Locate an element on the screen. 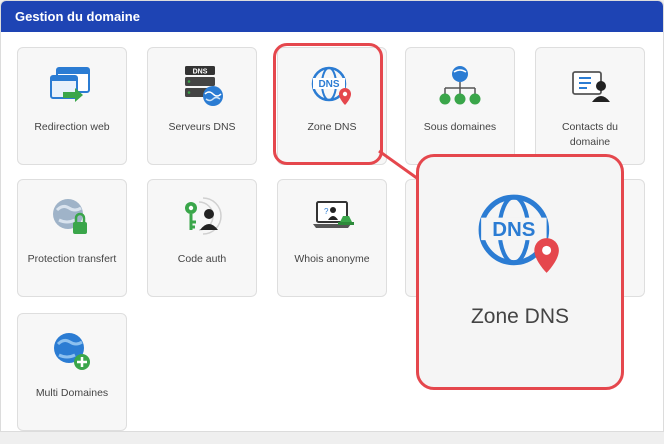 This screenshot has height=444, width=664. page-bottom-strip is located at coordinates (332, 438).